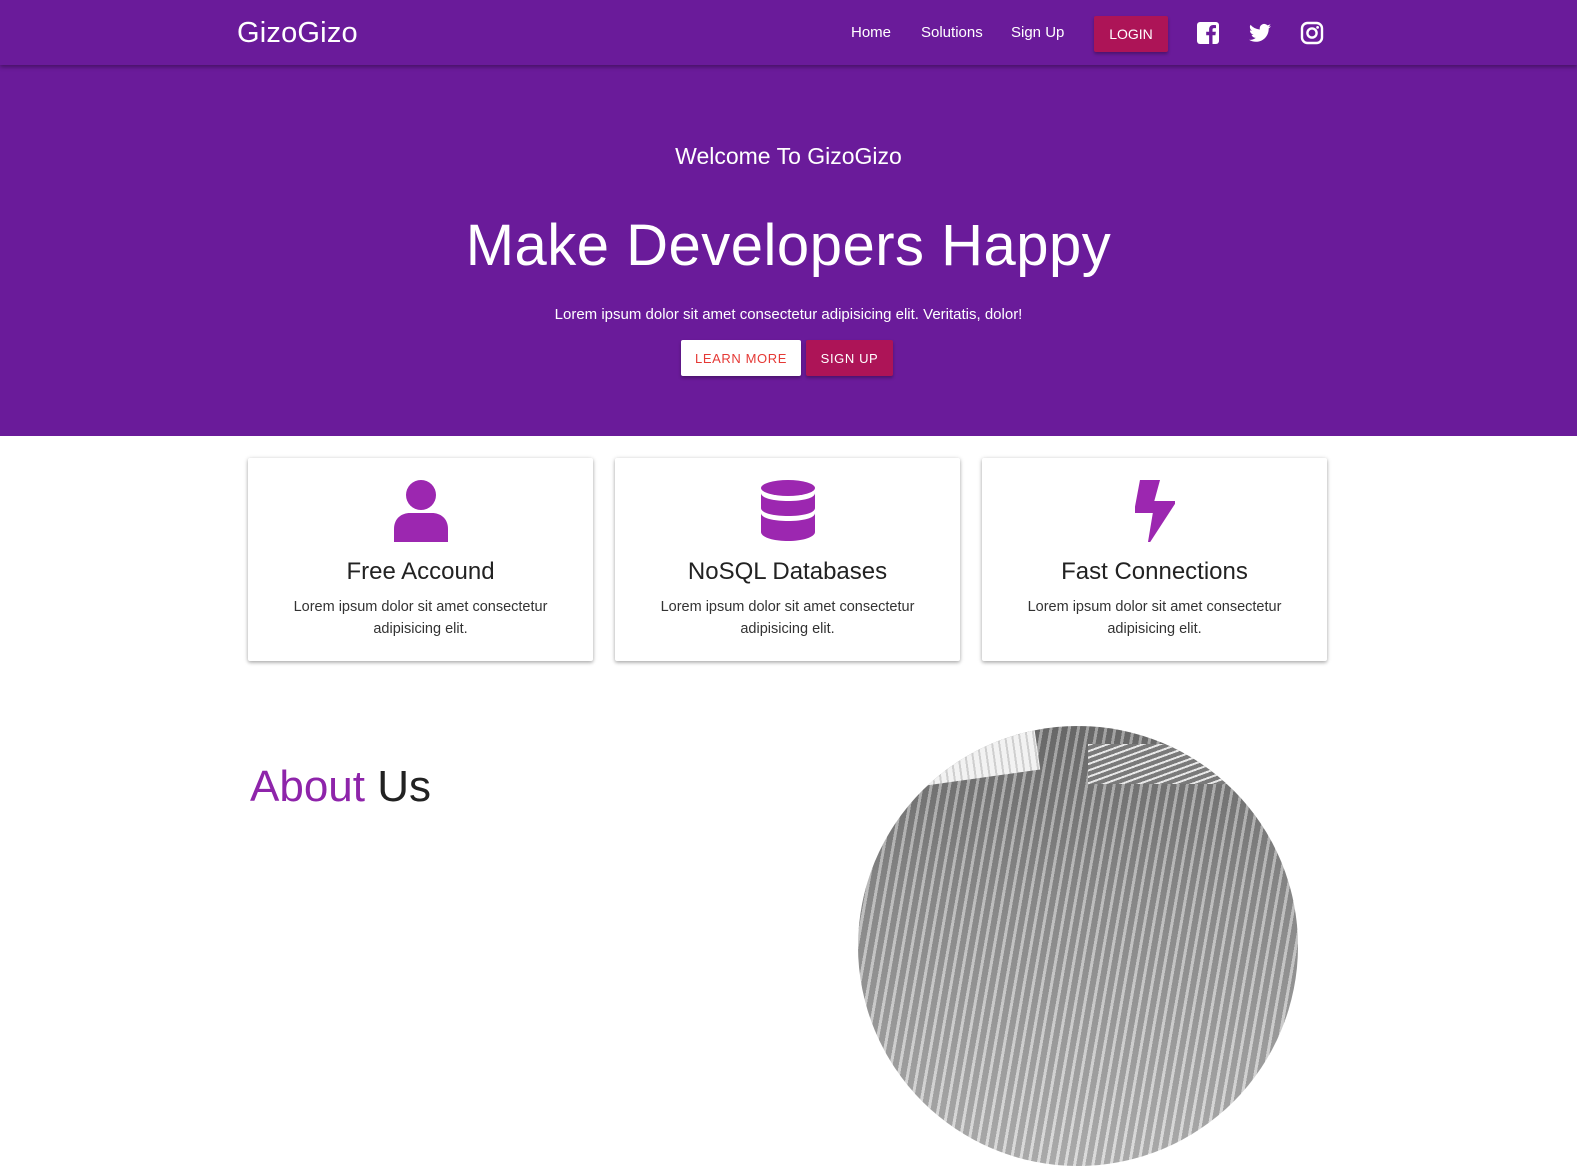 The image size is (1577, 1166). Describe the element at coordinates (1154, 571) in the screenshot. I see `feature-title: Fast Connections` at that location.